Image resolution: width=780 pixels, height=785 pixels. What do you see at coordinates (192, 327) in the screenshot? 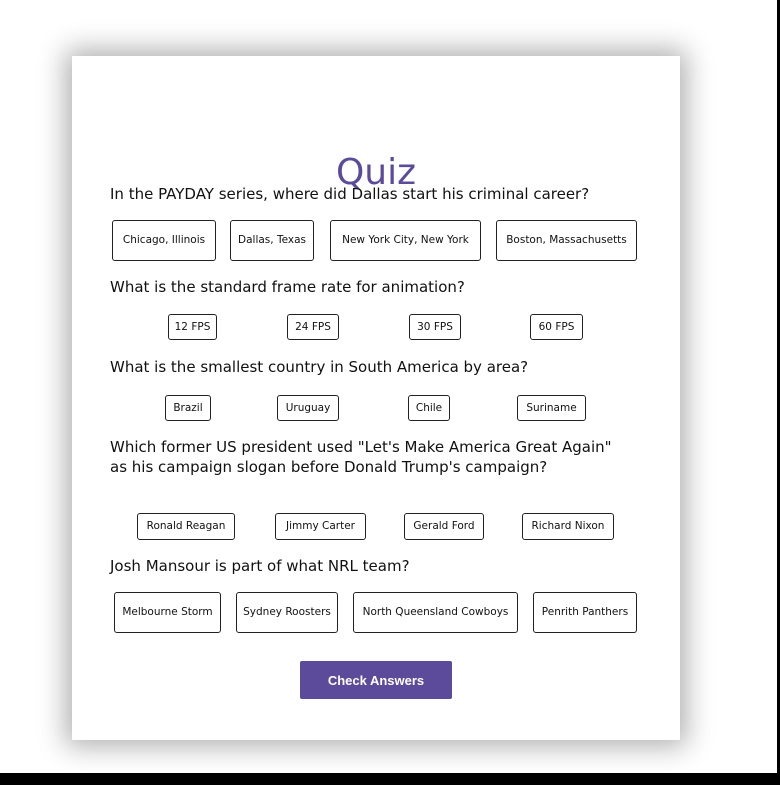
I see `q2-option-1: 12 FPS` at bounding box center [192, 327].